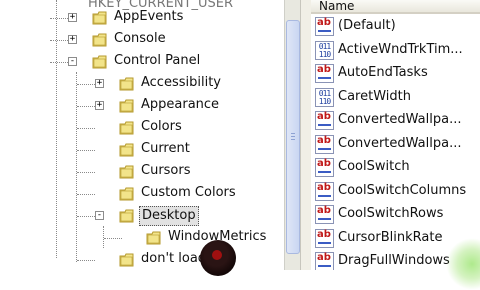  I want to click on value-name: AutoEndTasks, so click(383, 72).